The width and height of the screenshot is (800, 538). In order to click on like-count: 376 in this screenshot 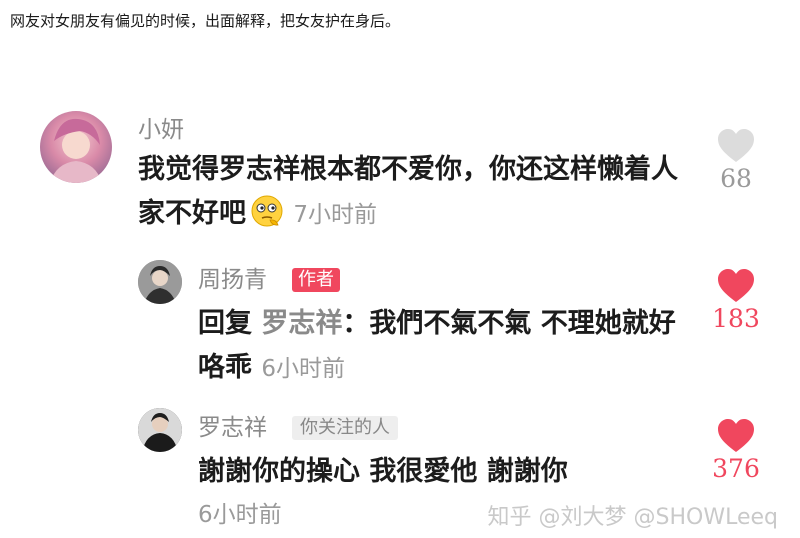, I will do `click(736, 468)`.